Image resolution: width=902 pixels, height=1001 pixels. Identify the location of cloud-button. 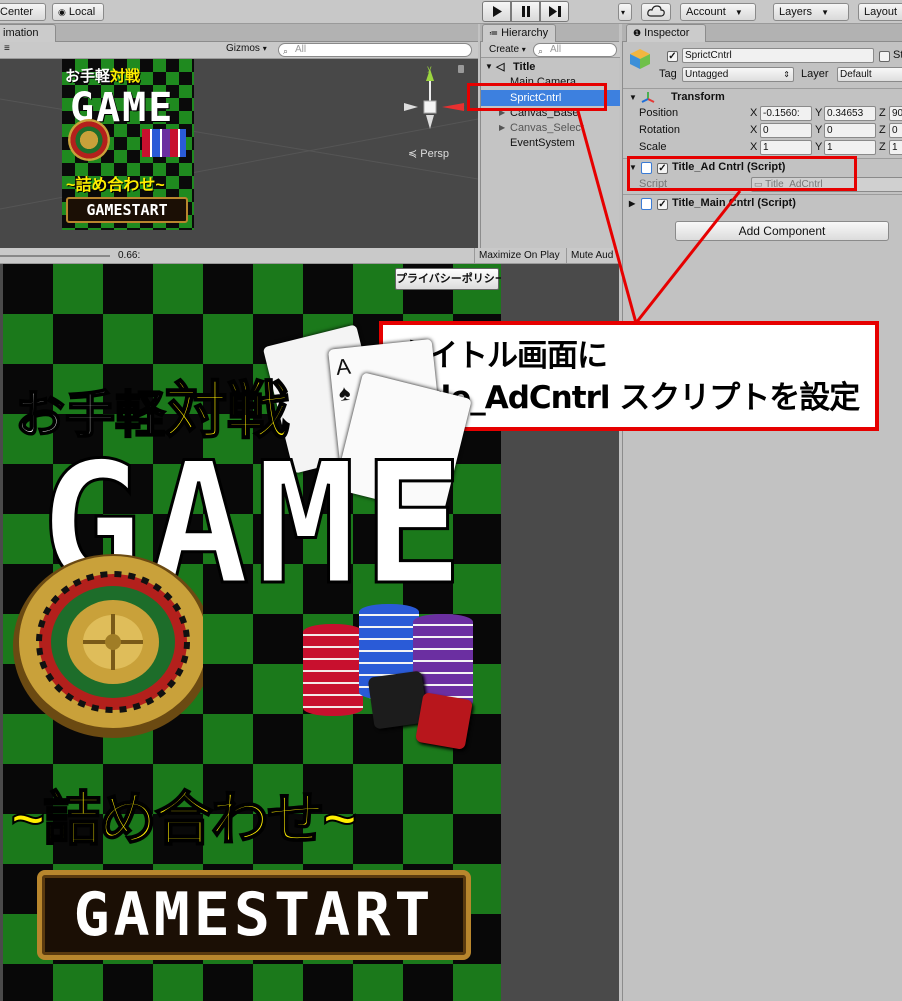
(656, 12).